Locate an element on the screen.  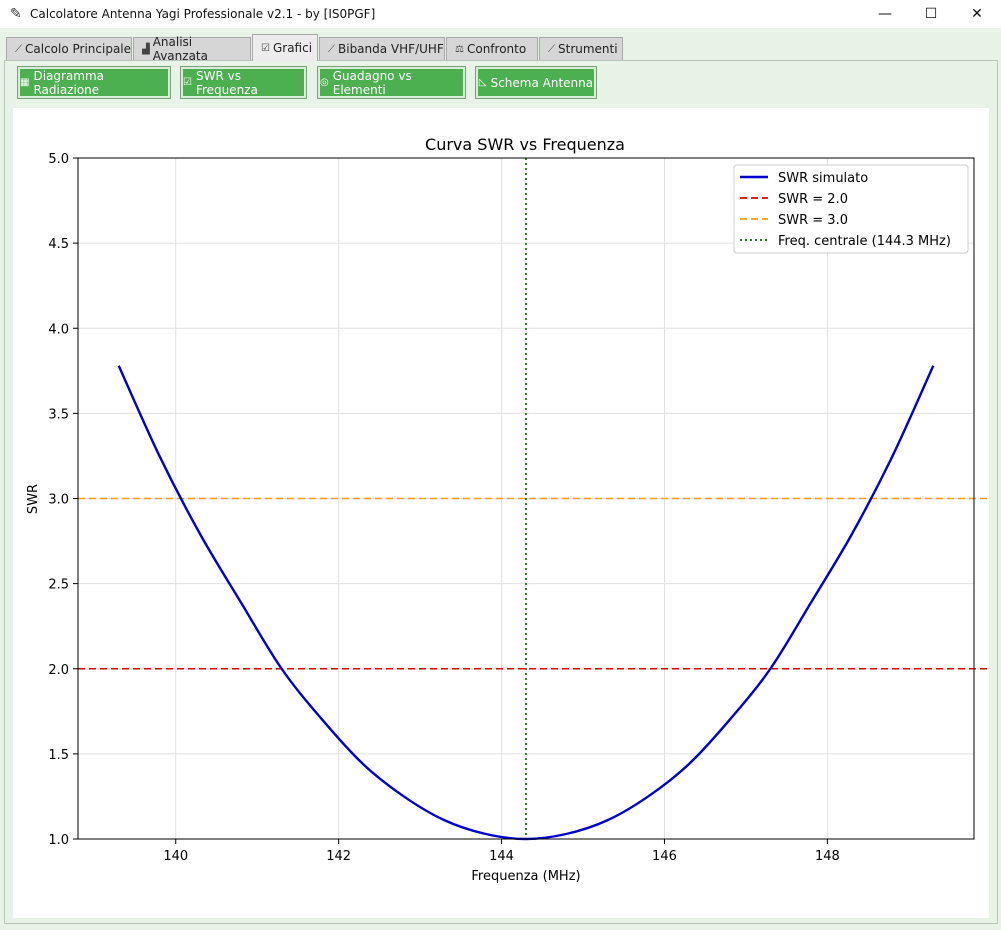
chart-bars-icon: ▟ is located at coordinates (146, 49).